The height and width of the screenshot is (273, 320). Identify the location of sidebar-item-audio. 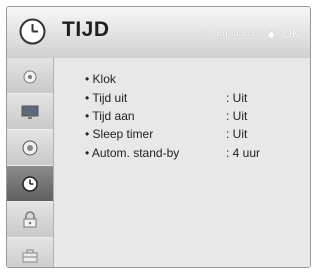
(30, 148).